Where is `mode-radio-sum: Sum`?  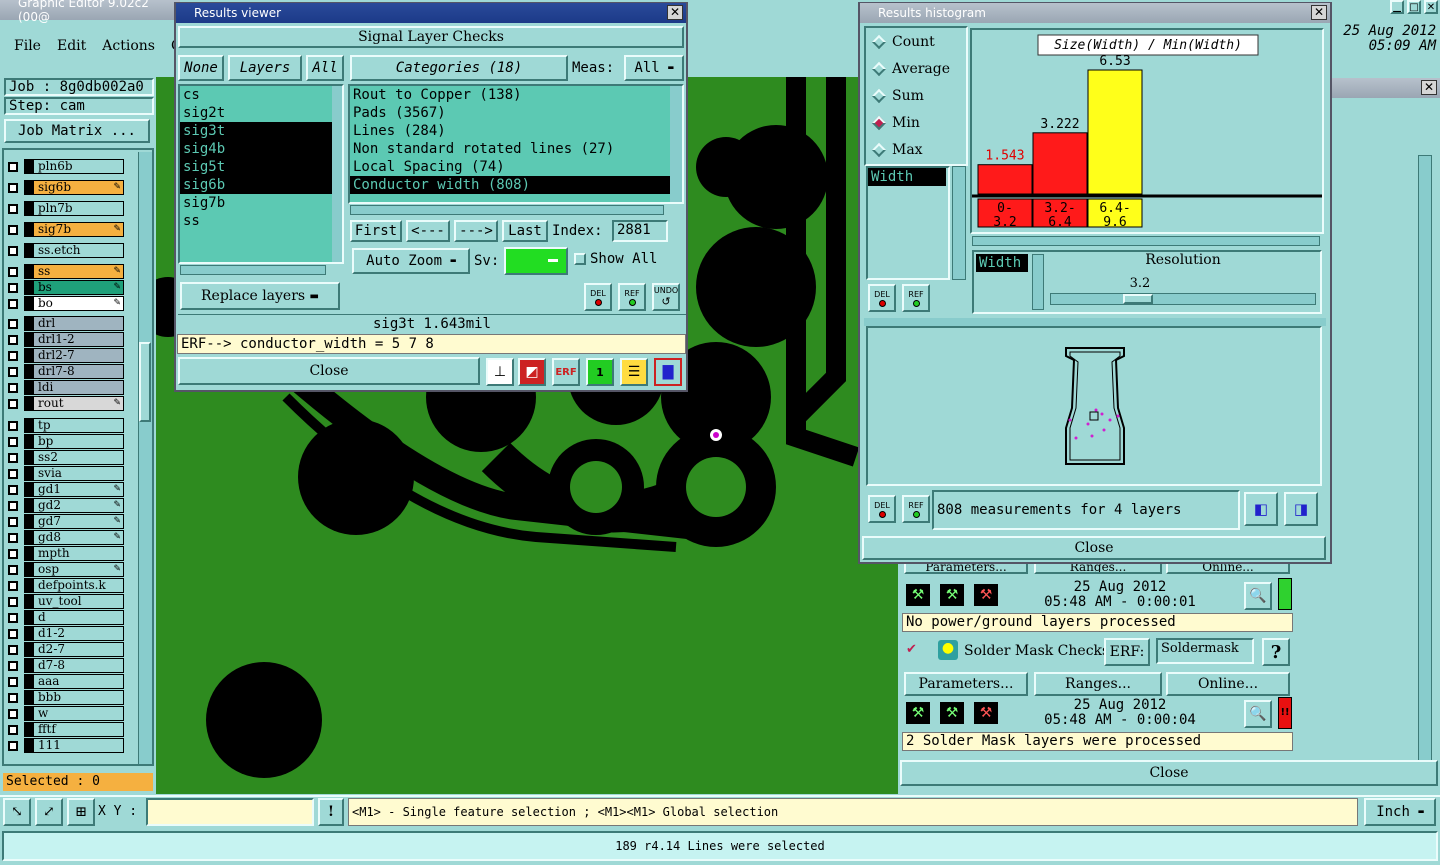
mode-radio-sum: Sum is located at coordinates (897, 96).